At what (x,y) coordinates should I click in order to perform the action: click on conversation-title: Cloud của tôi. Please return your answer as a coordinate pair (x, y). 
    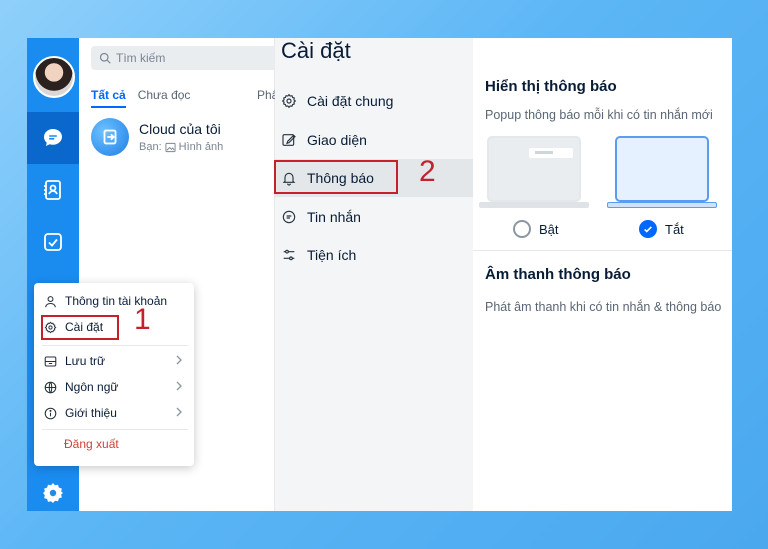
    Looking at the image, I should click on (180, 129).